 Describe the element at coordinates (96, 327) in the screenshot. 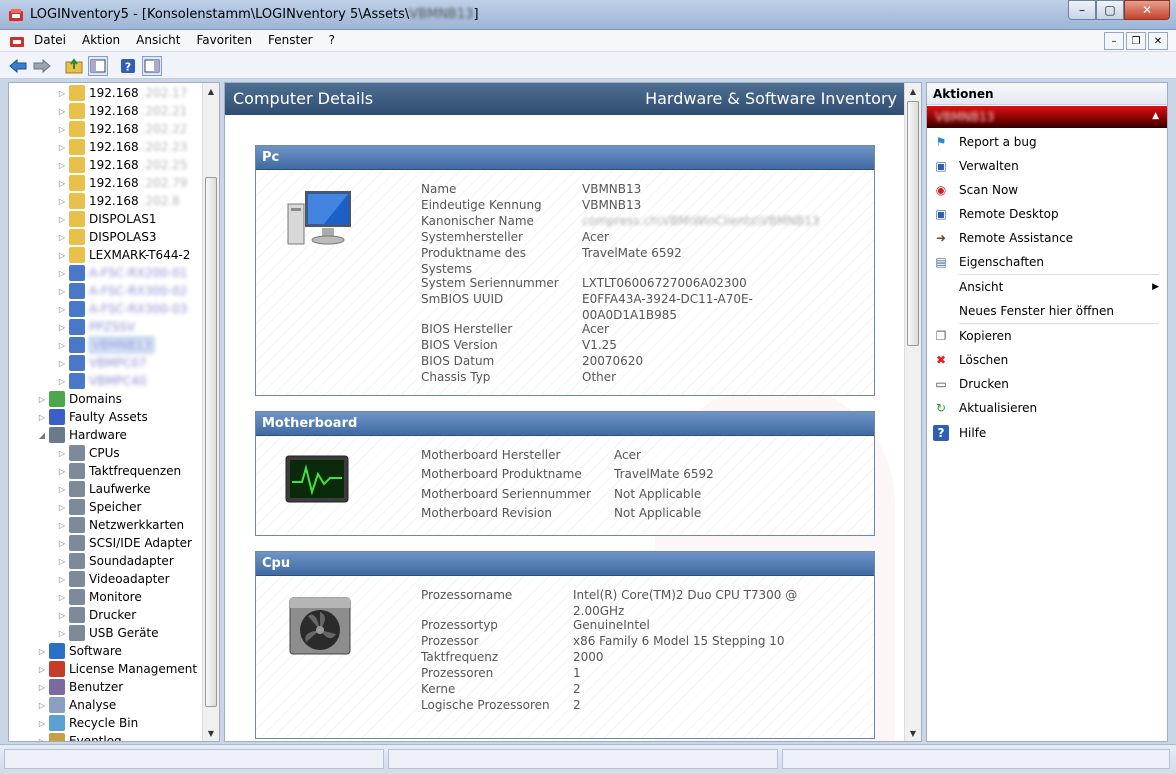

I see `tree-item-computer: ▷ PPZSSV` at that location.